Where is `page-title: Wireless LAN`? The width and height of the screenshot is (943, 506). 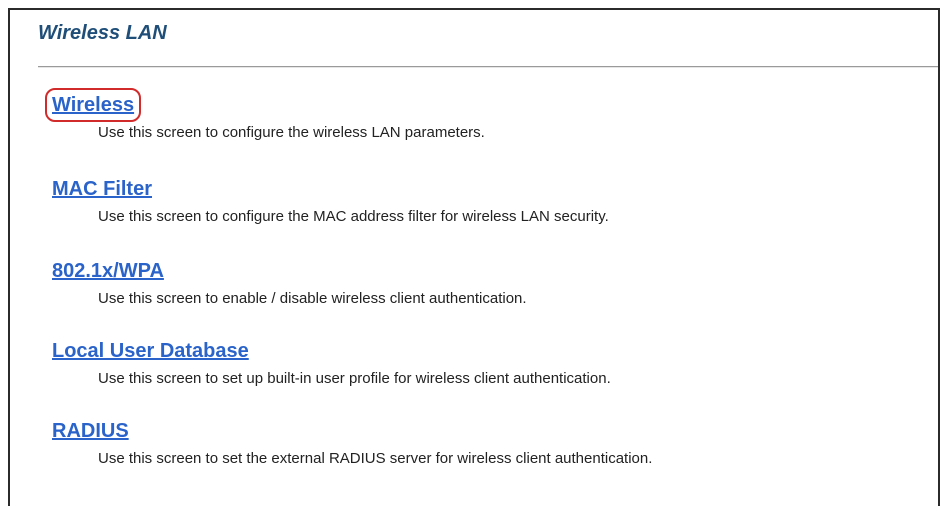 page-title: Wireless LAN is located at coordinates (102, 33).